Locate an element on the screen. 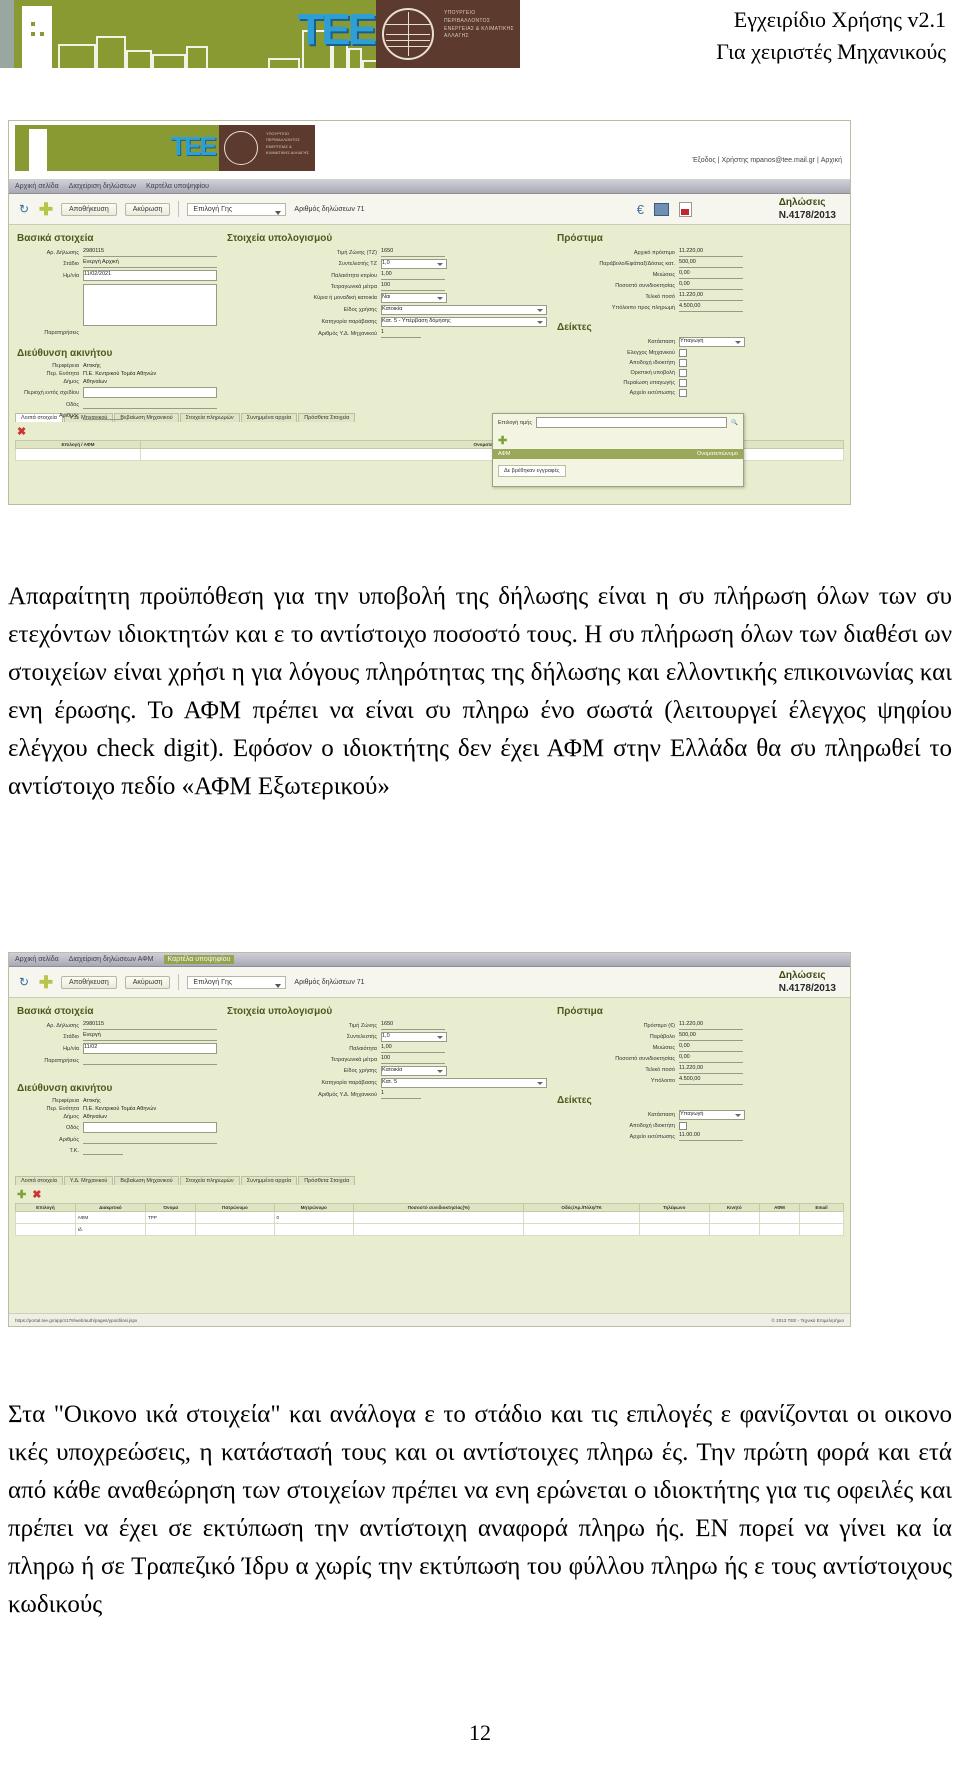  field-value: 11/02 is located at coordinates (150, 1048).